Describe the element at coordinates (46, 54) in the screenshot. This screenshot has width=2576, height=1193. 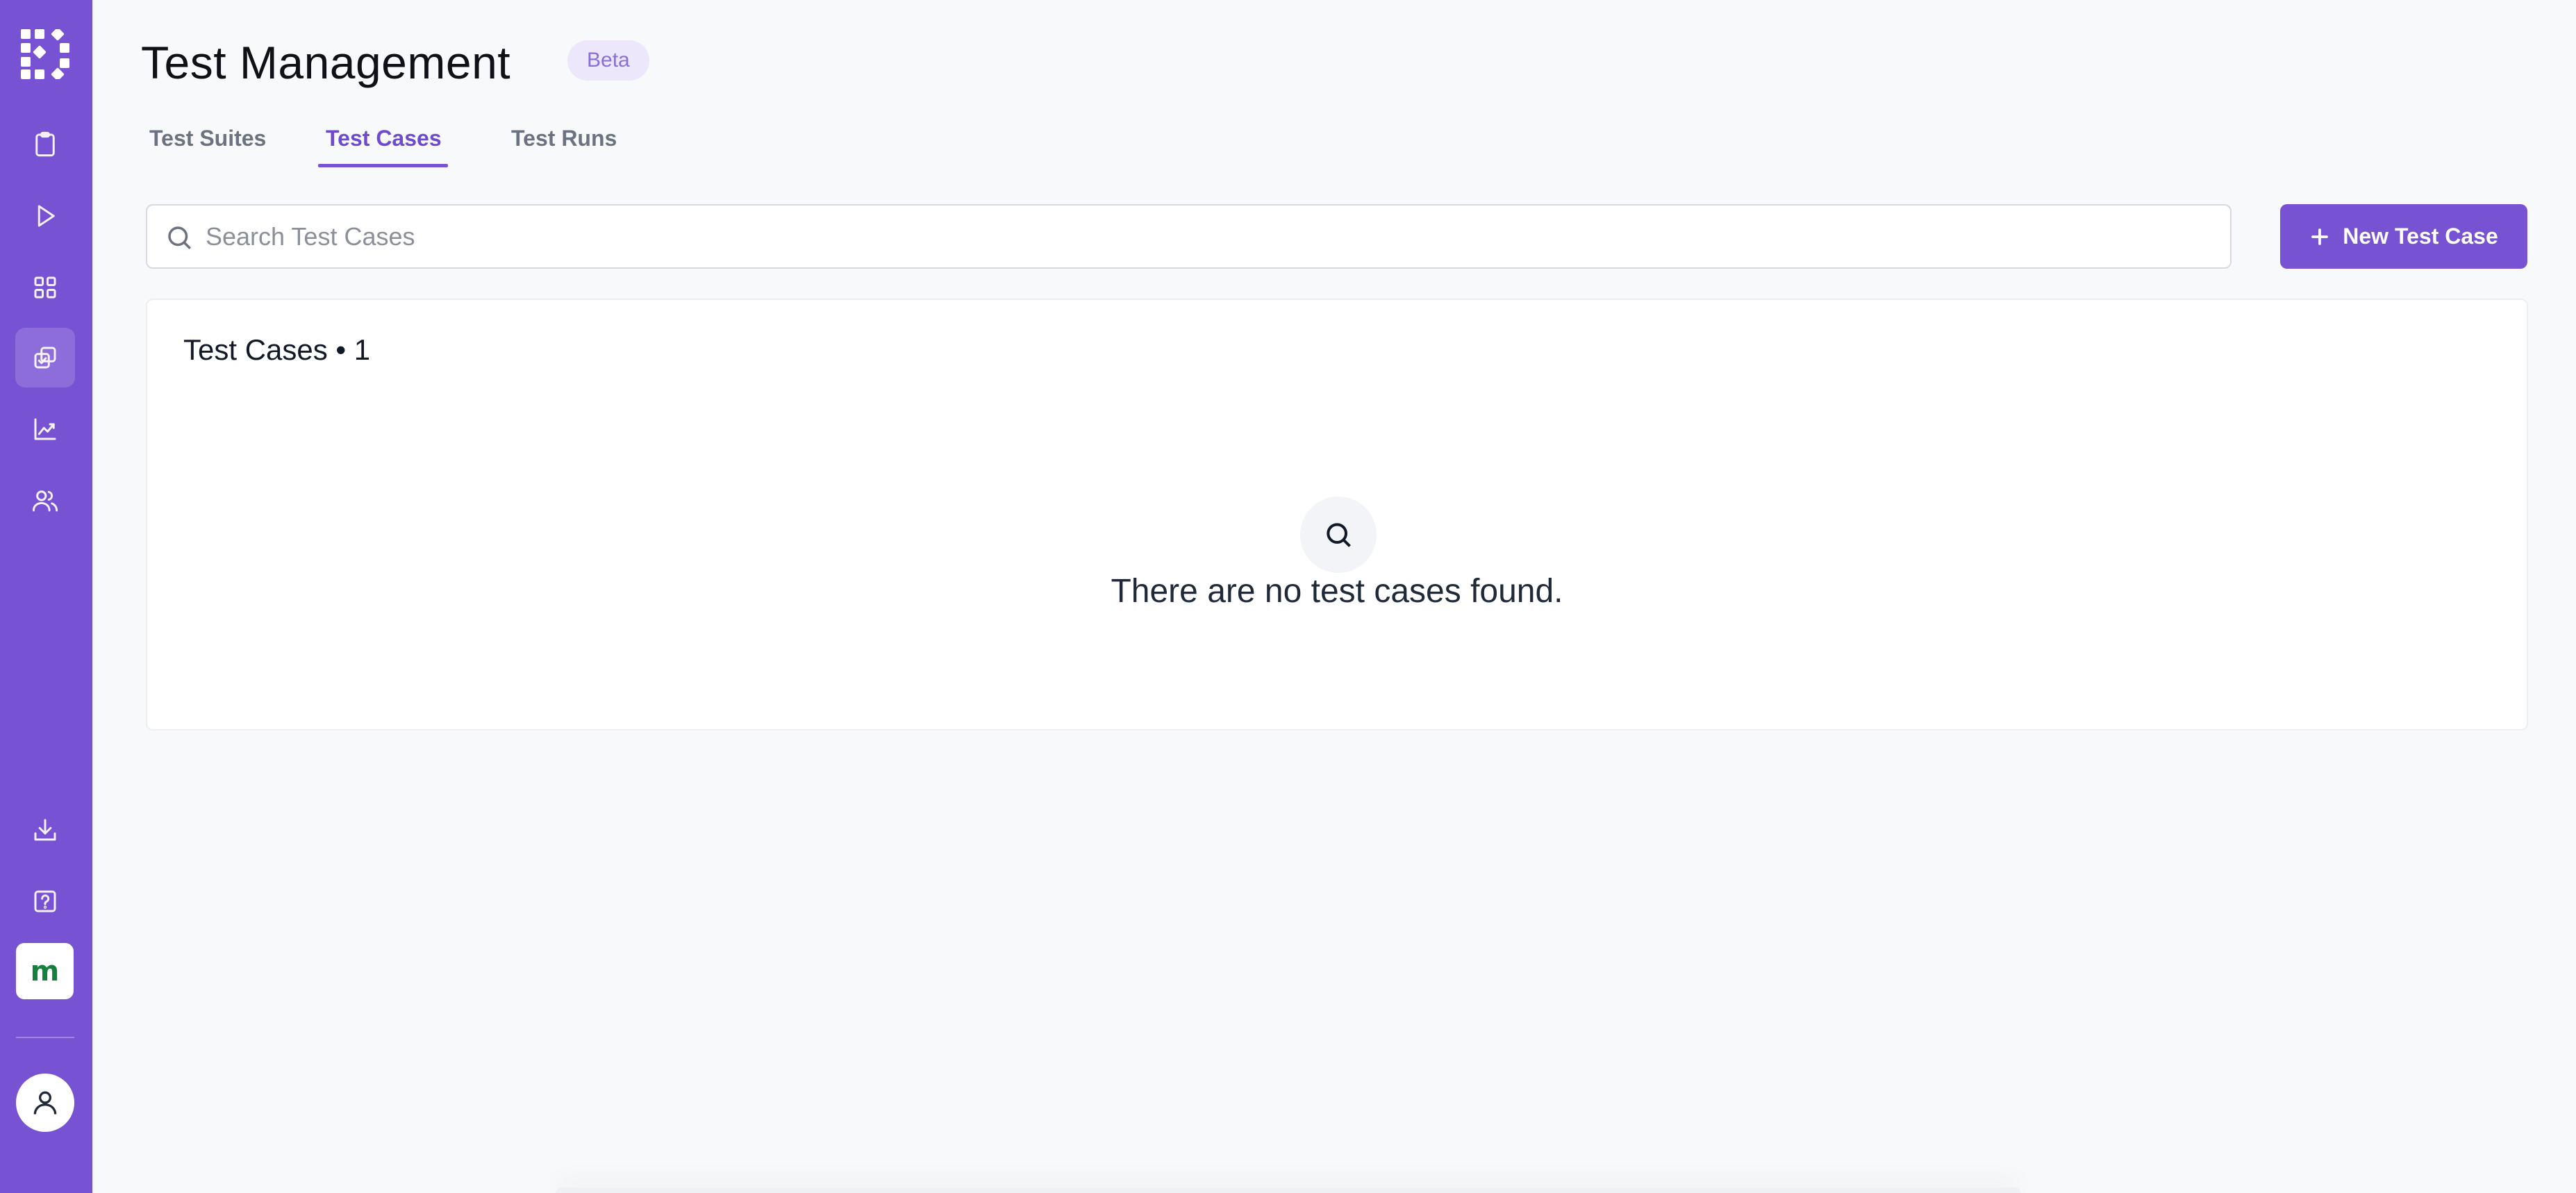
I see `app-logo-icon` at that location.